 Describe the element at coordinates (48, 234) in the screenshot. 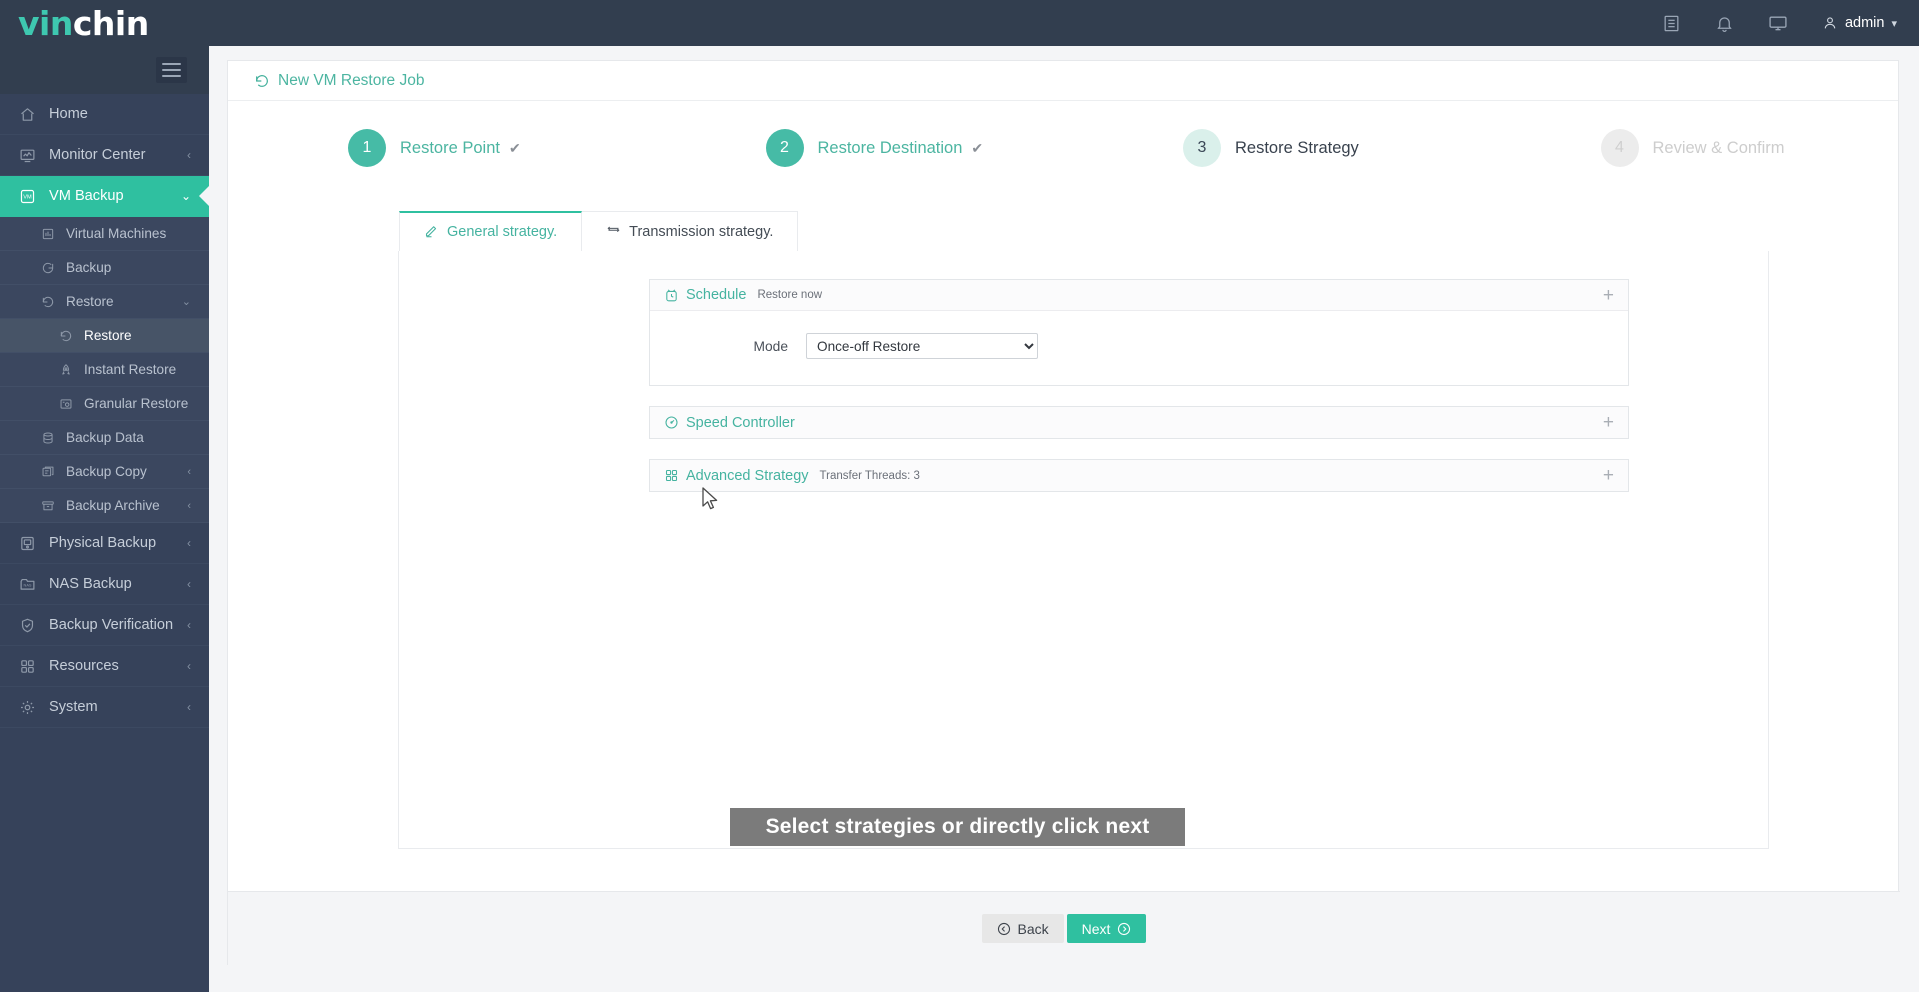

I see `chart-icon` at that location.